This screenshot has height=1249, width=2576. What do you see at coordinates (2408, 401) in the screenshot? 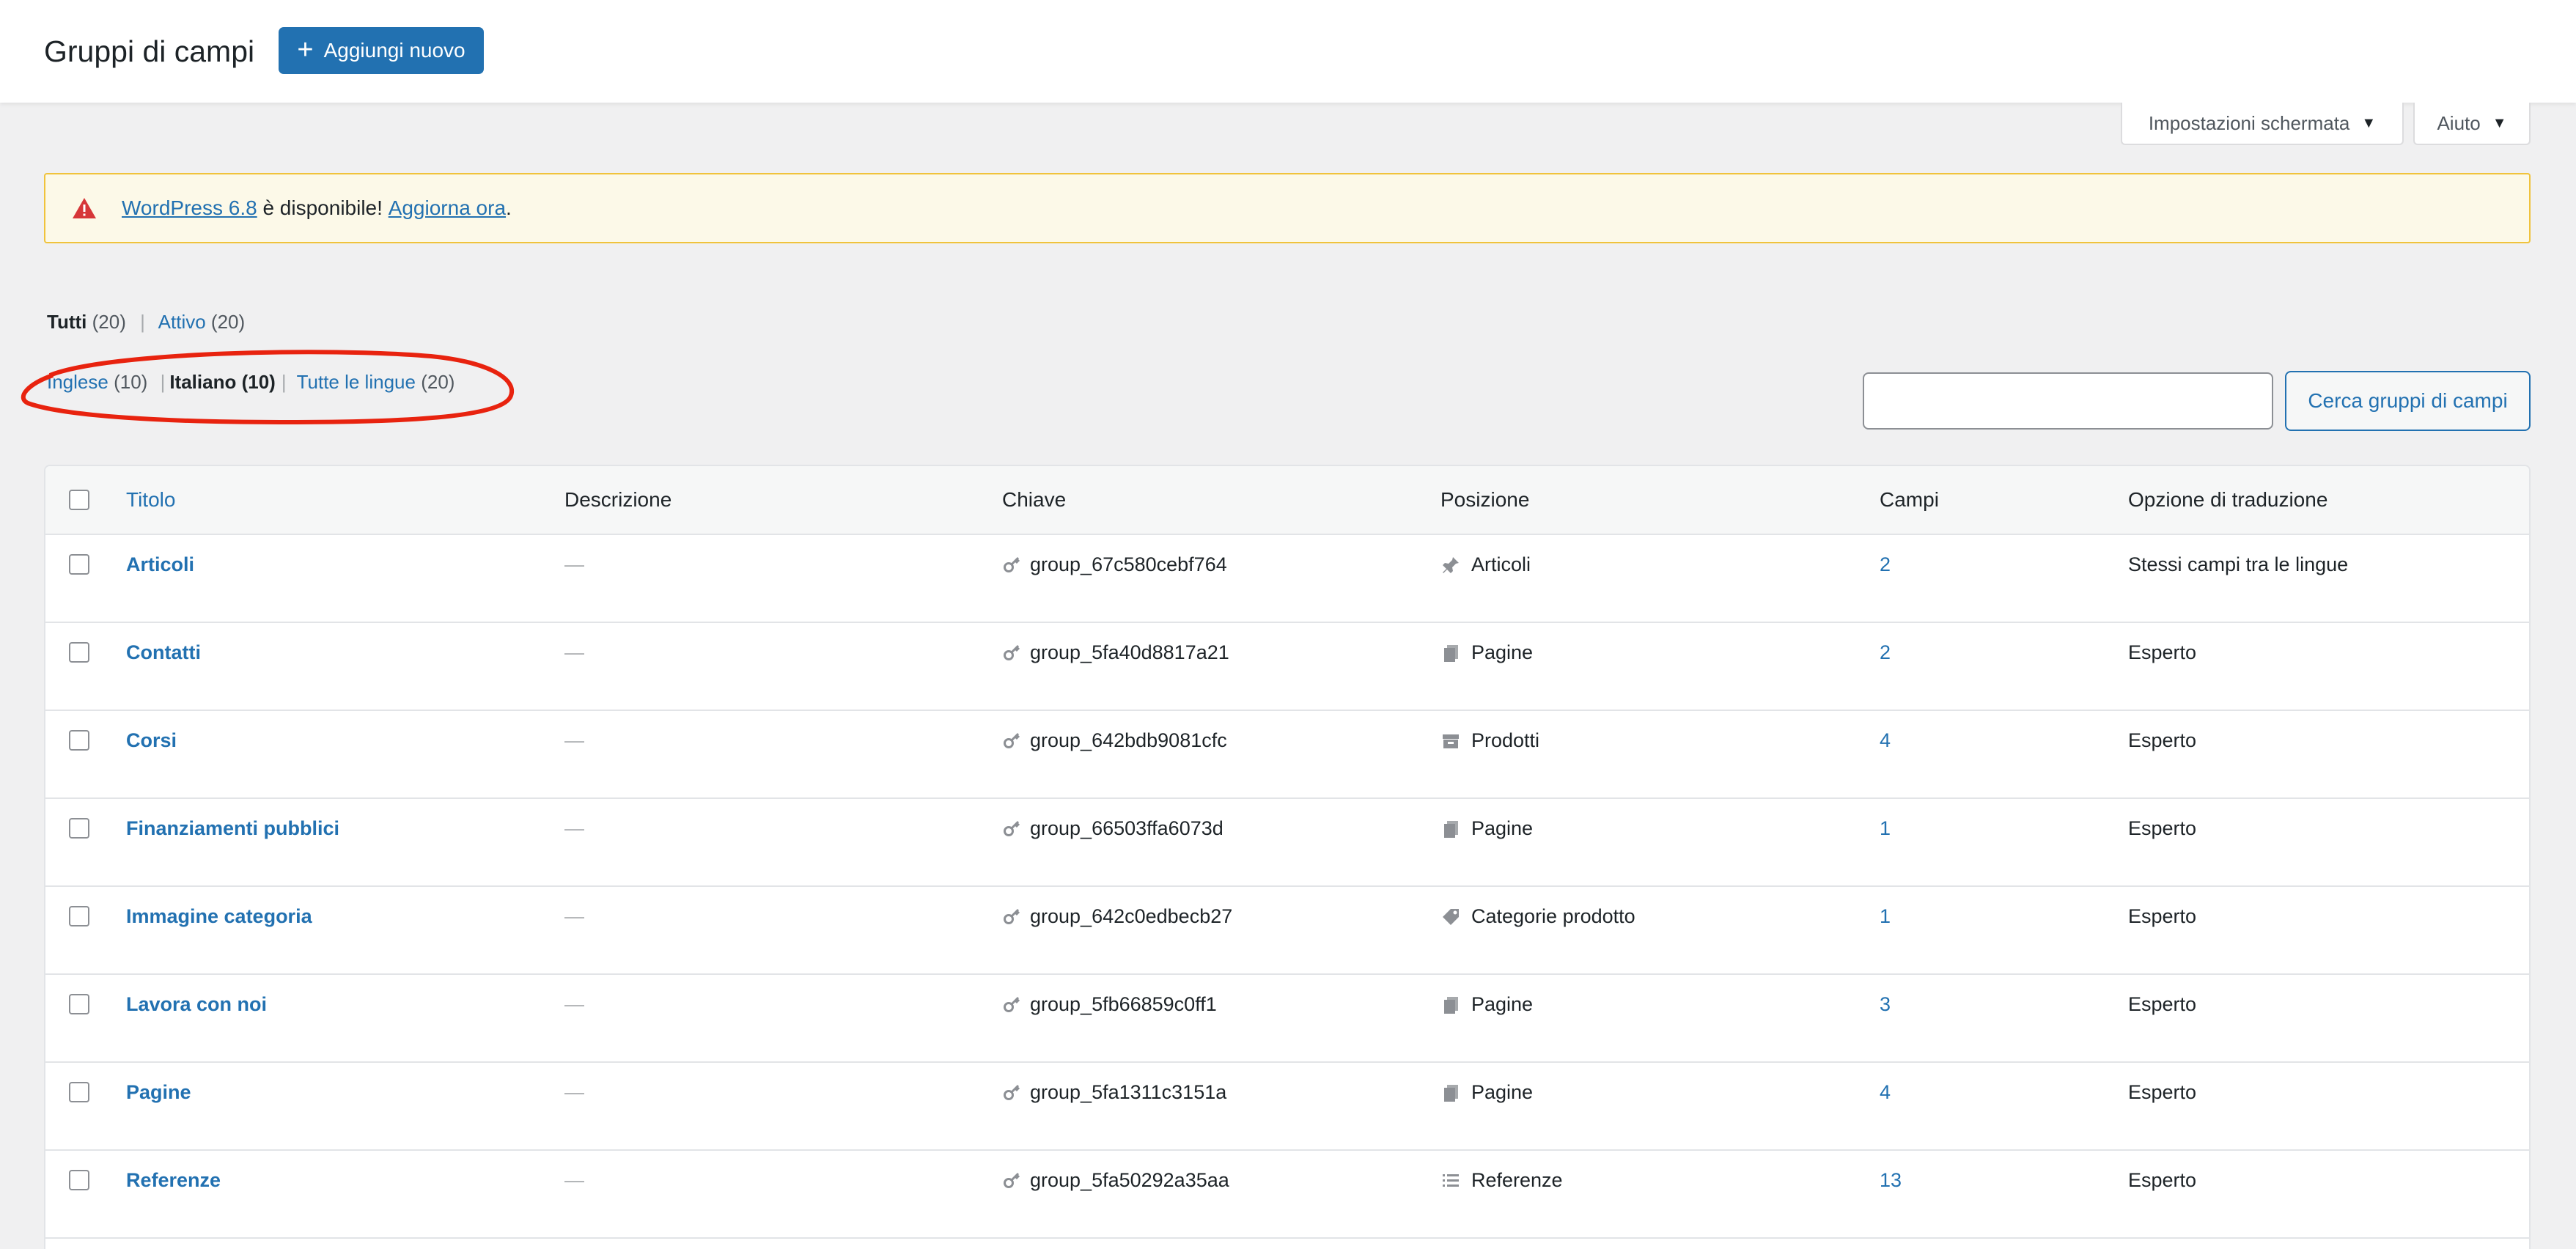
I see `search-button: Cerca gruppi di campi` at bounding box center [2408, 401].